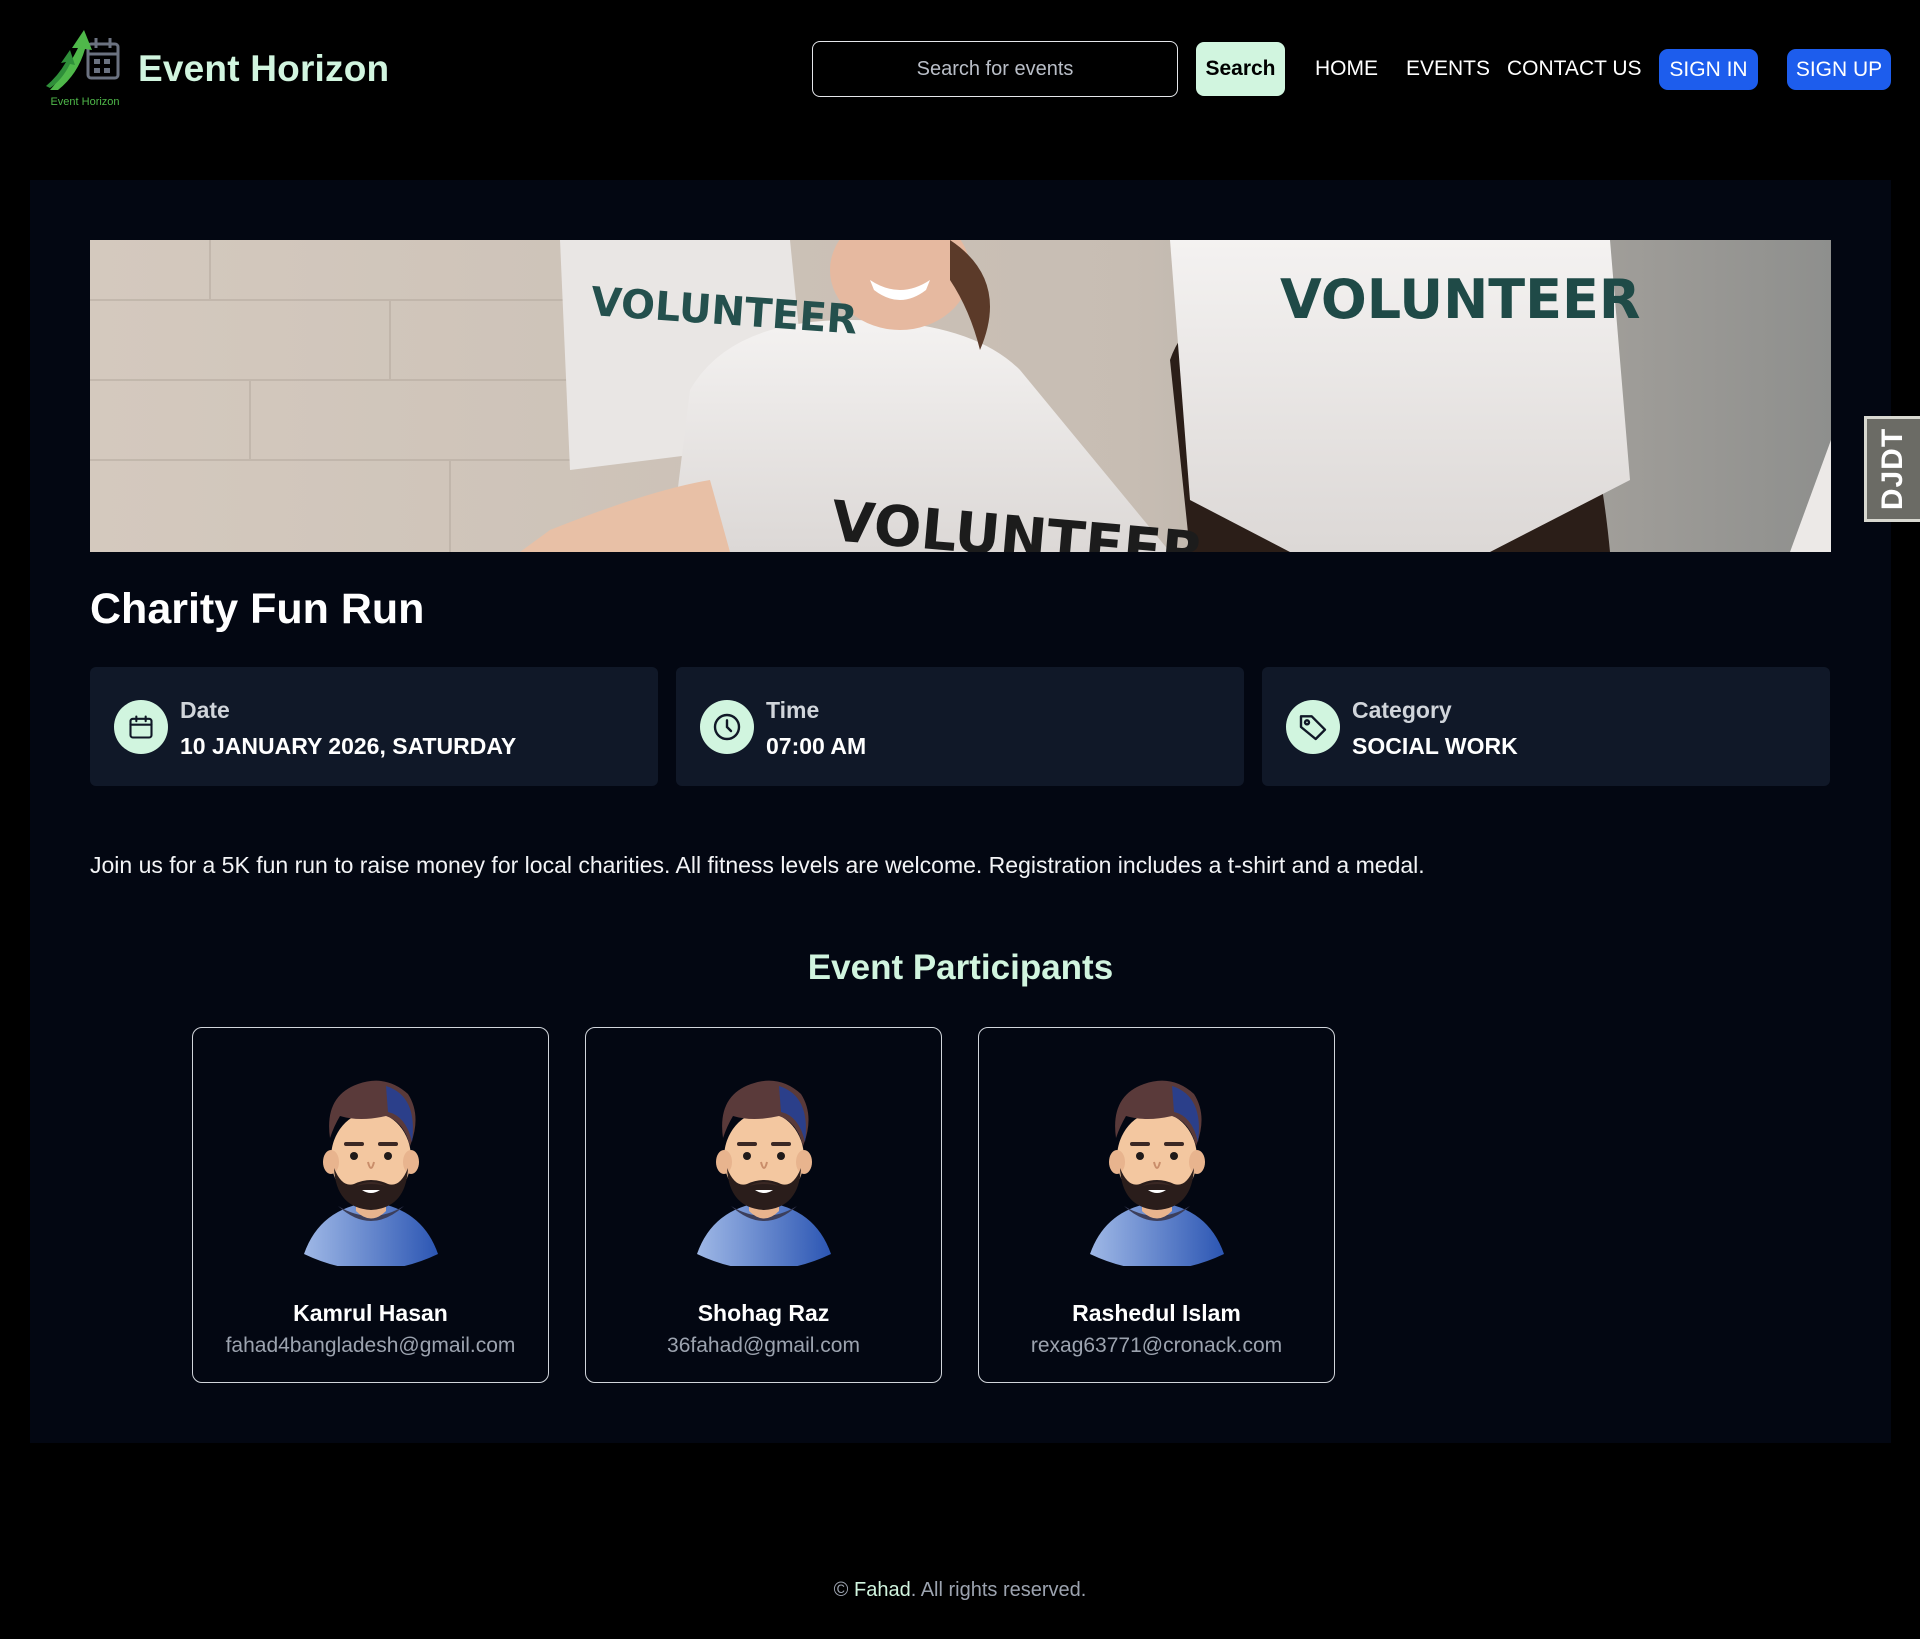 This screenshot has width=1920, height=1639. What do you see at coordinates (1546, 726) in the screenshot?
I see `event-category-card: Category SOCIAL WORK` at bounding box center [1546, 726].